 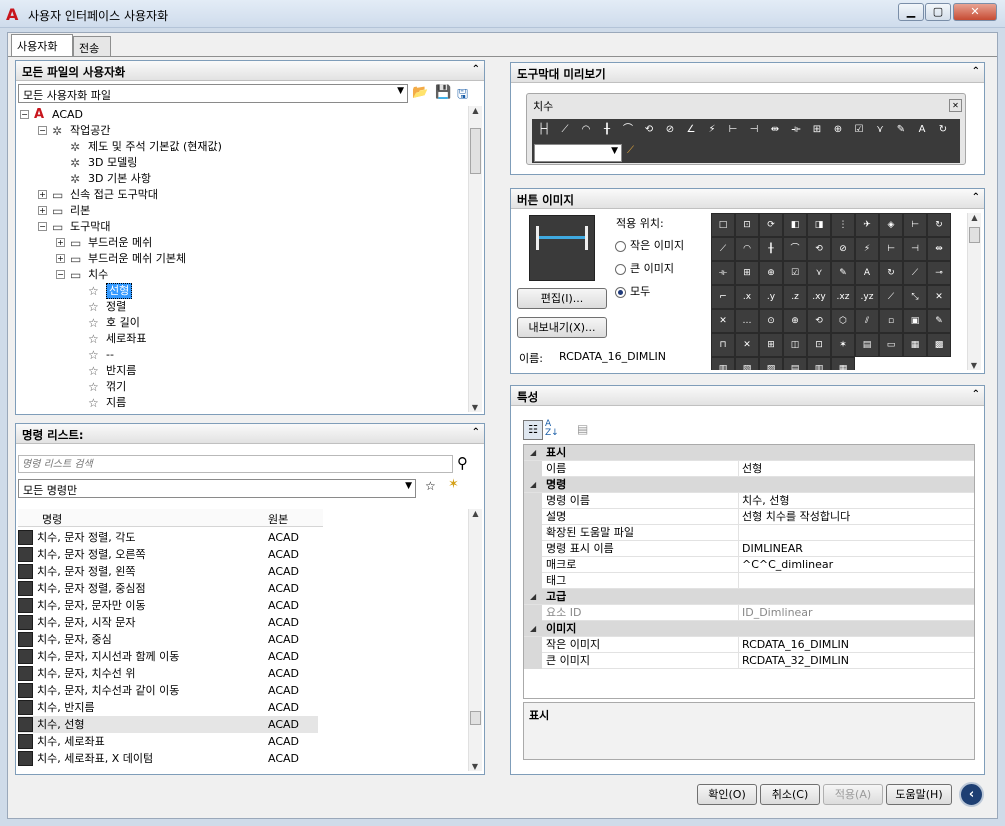 What do you see at coordinates (819, 273) in the screenshot?
I see `gallery-image-icon: ⋎` at bounding box center [819, 273].